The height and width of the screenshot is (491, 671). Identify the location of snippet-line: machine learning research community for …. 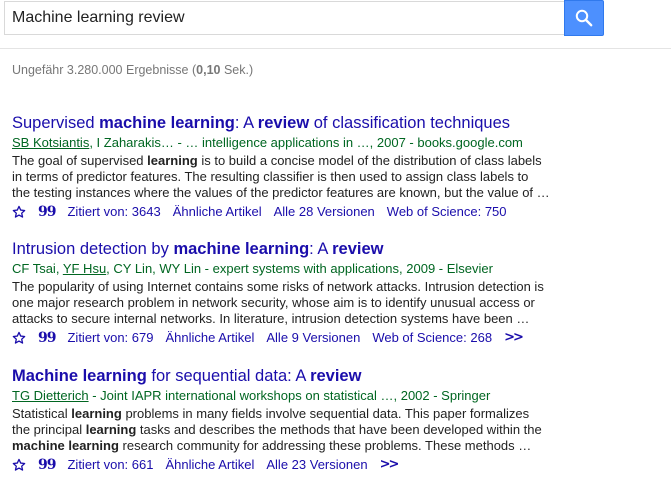
(282, 446).